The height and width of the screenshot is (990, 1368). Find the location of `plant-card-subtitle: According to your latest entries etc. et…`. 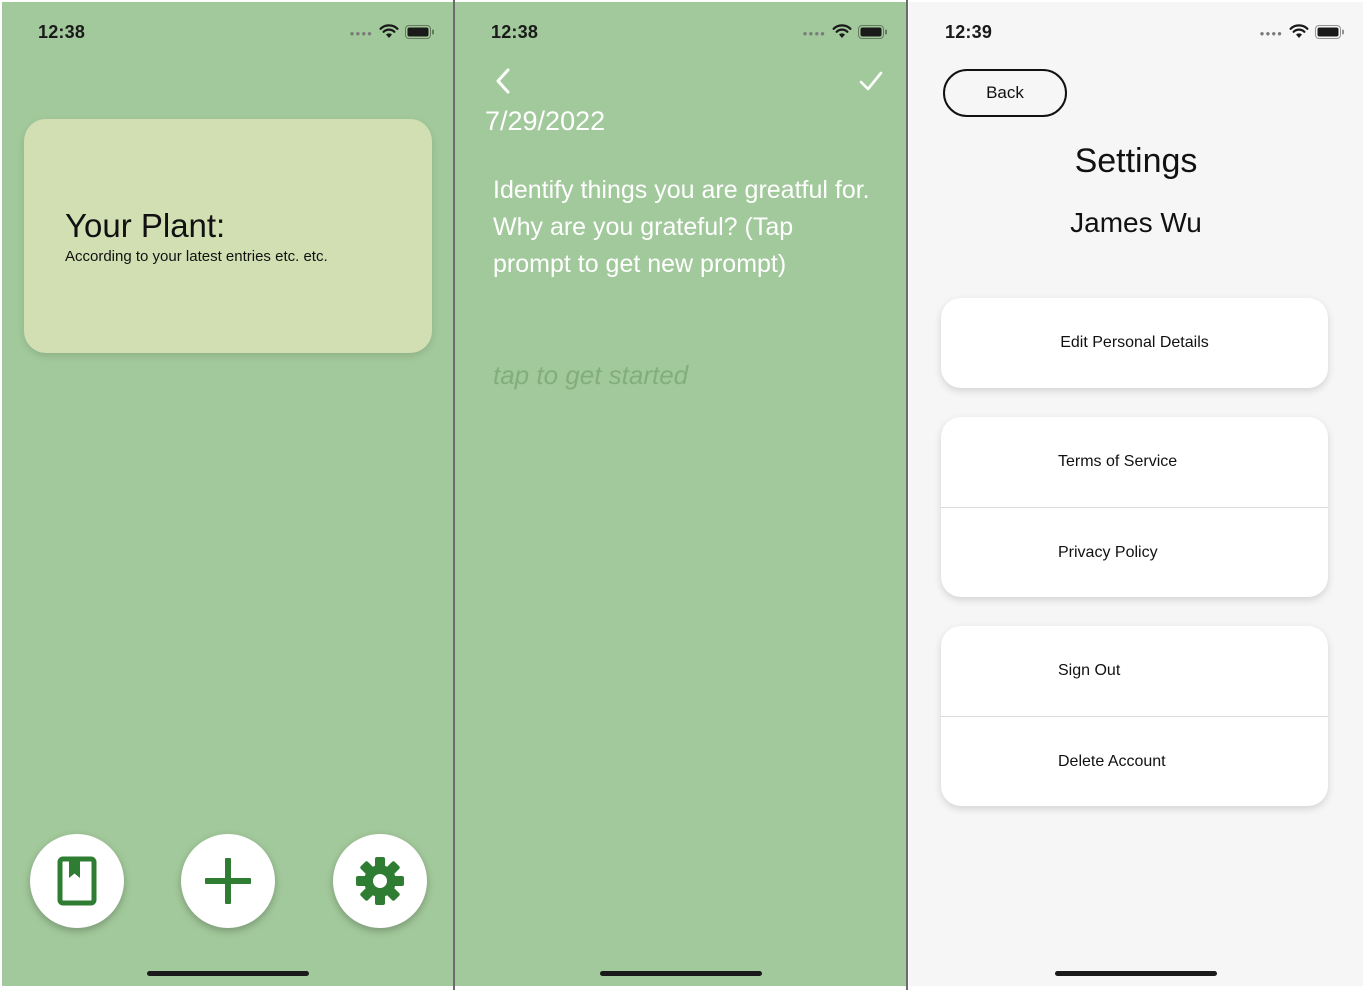

plant-card-subtitle: According to your latest entries etc. et… is located at coordinates (196, 256).